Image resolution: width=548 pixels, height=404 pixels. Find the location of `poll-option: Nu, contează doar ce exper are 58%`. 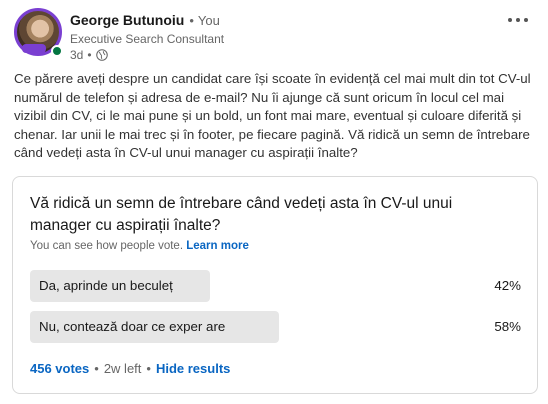

poll-option: Nu, contează doar ce exper are 58% is located at coordinates (275, 327).